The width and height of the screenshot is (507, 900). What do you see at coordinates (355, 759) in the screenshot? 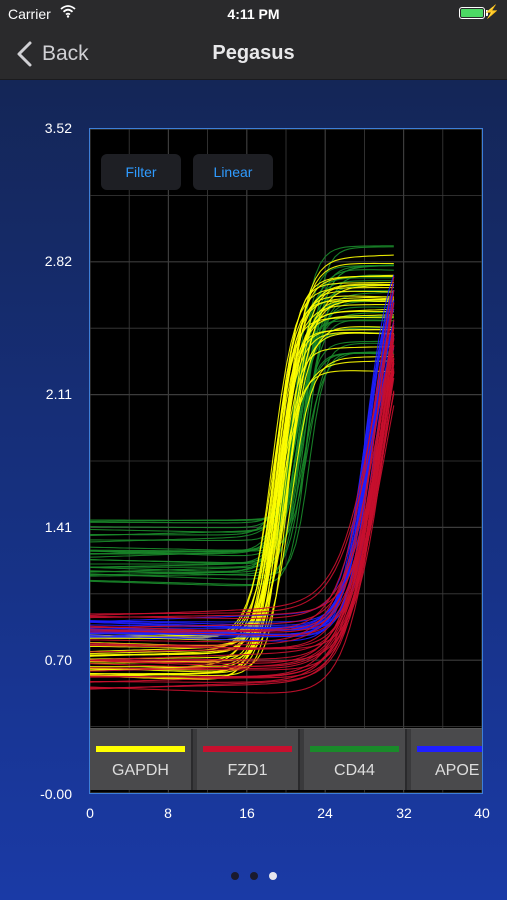
I see `legend-item-cd44: CD44` at bounding box center [355, 759].